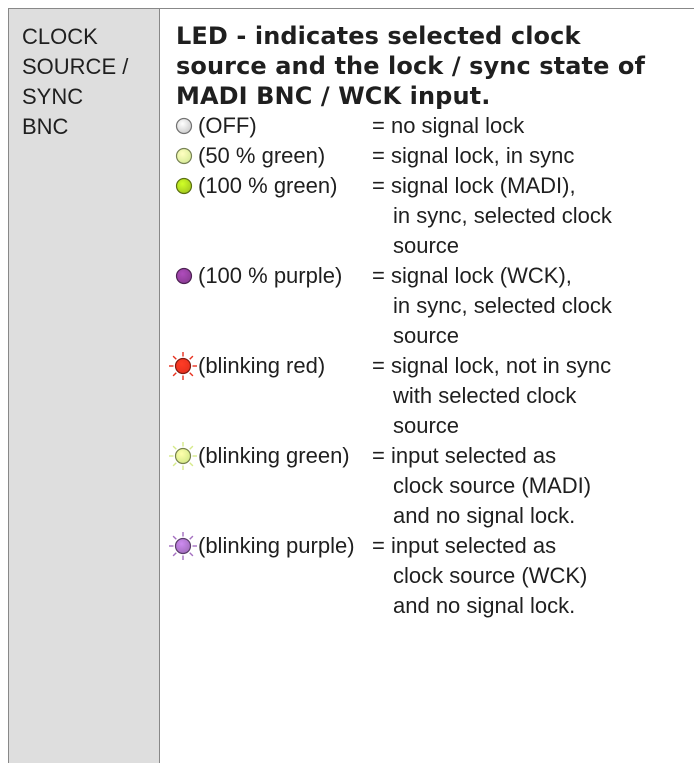  What do you see at coordinates (378, 36) in the screenshot?
I see `led-heading-line: LED - indicates selected clock` at bounding box center [378, 36].